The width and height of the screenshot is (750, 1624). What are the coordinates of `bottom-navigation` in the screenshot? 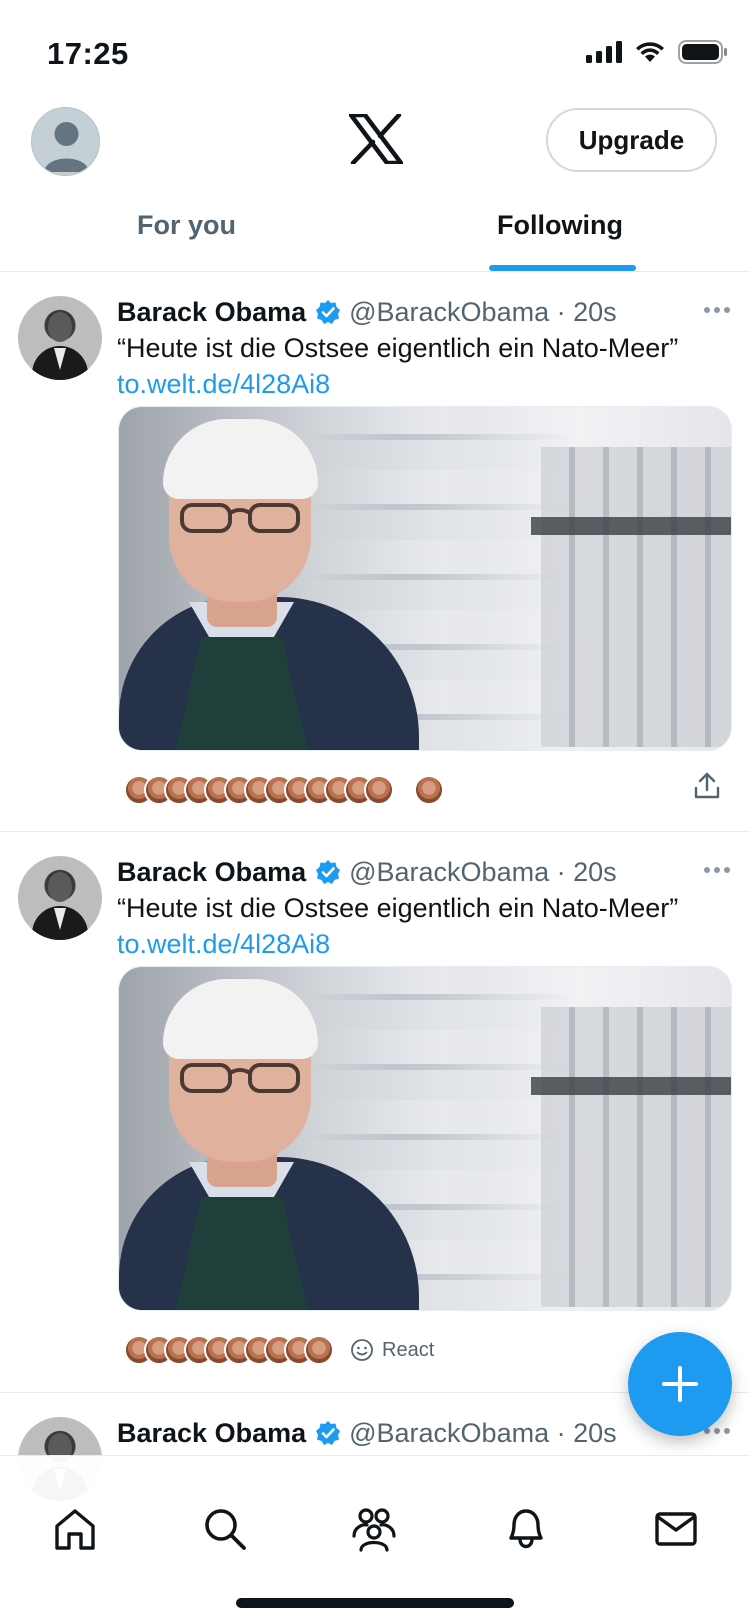 It's located at (375, 1539).